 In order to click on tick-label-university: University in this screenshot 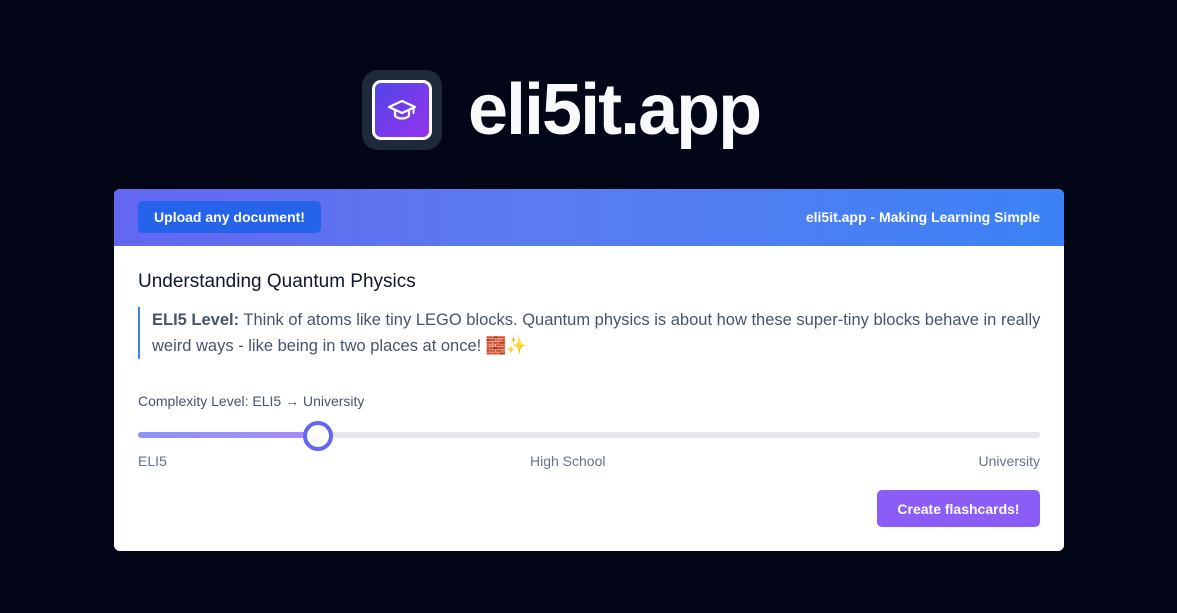, I will do `click(1009, 461)`.